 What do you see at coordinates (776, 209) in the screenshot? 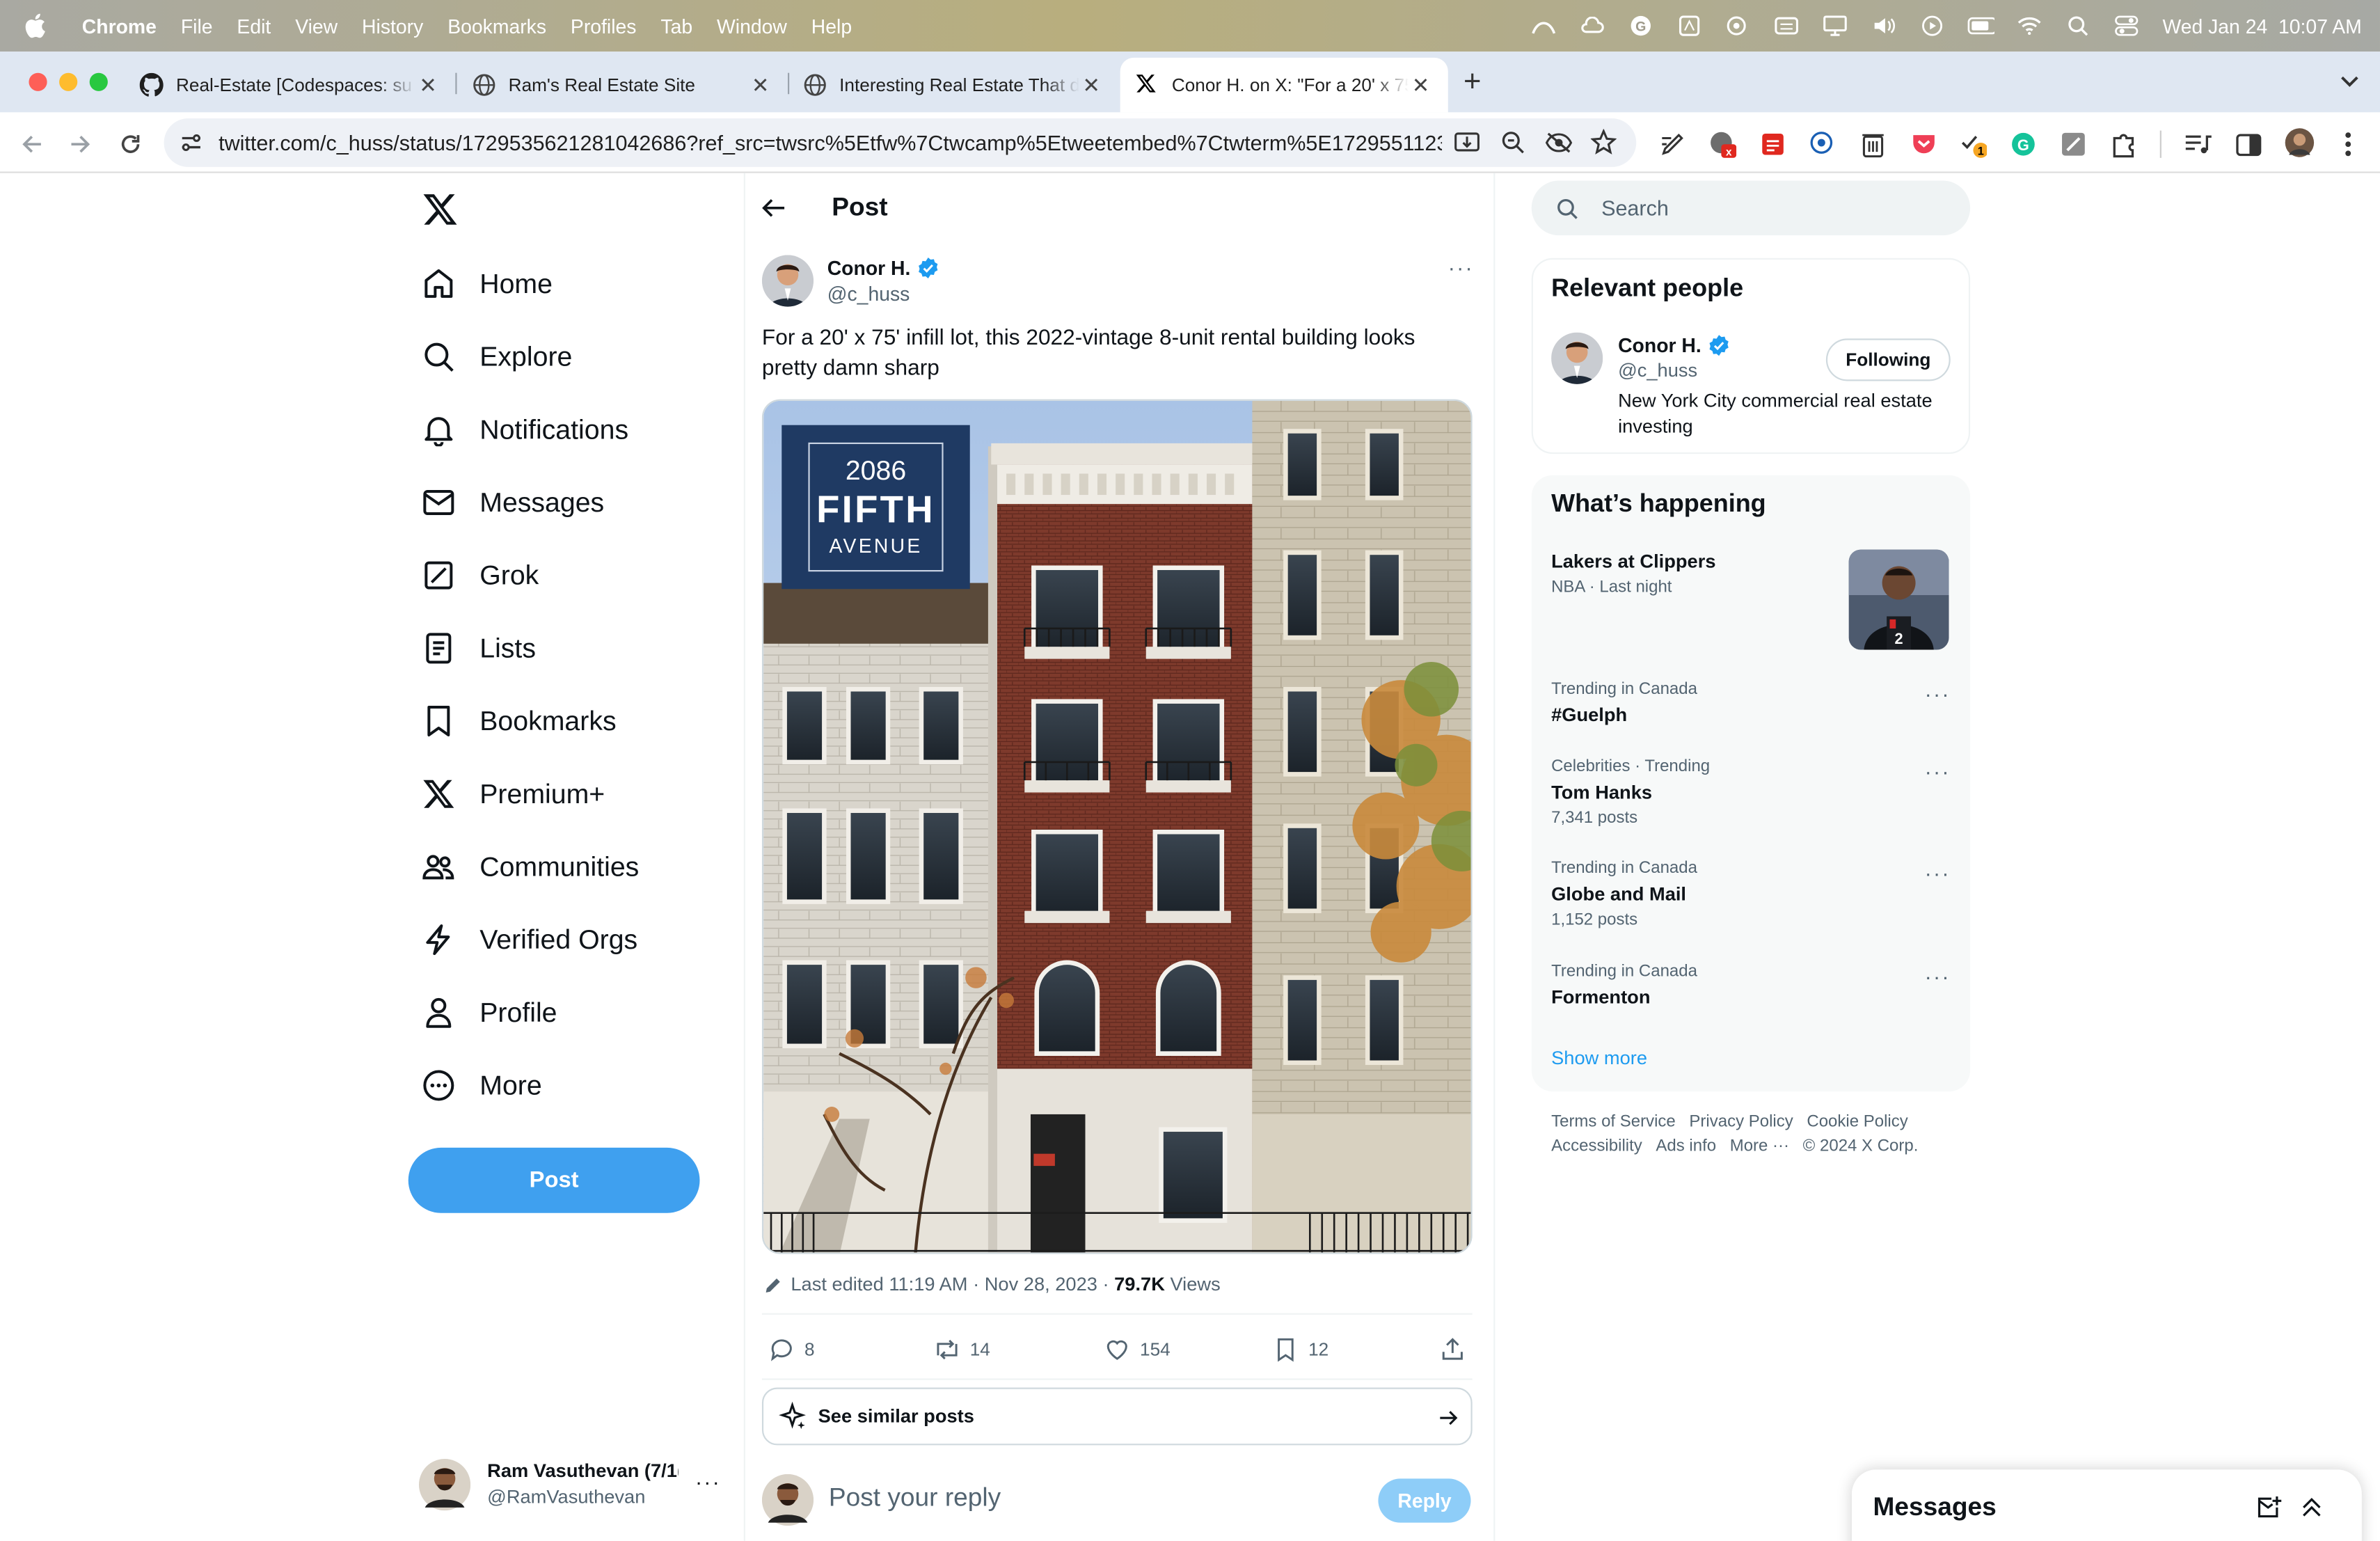
I see `back-arrow-icon` at bounding box center [776, 209].